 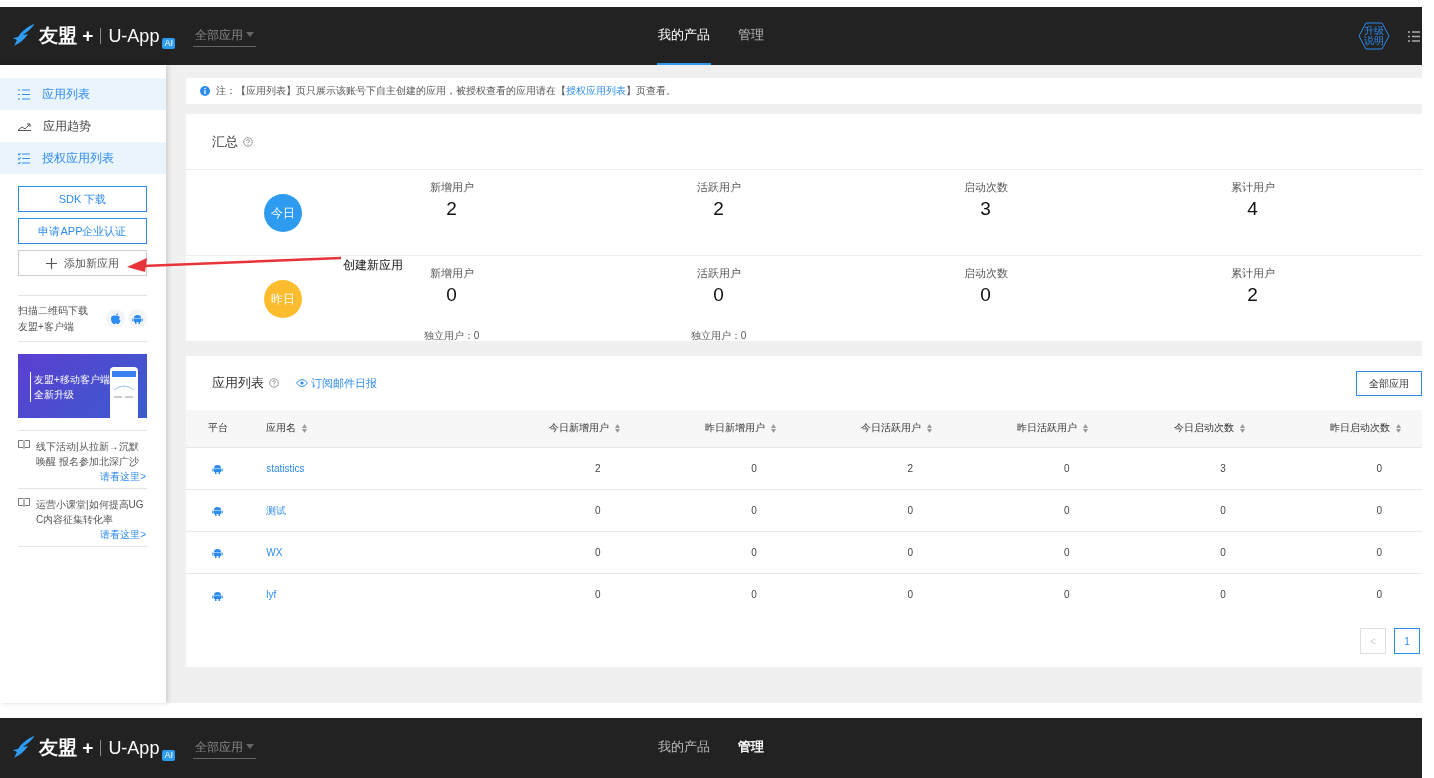 I want to click on section-title: 应用列表, so click(x=238, y=383).